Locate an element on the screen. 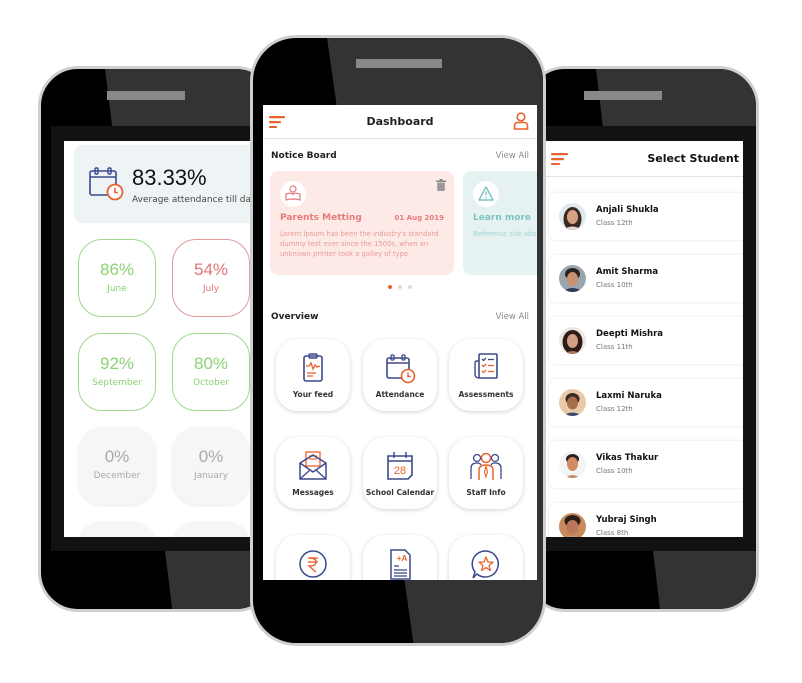 Image resolution: width=802 pixels, height=683 pixels. notice-title: Learn more is located at coordinates (502, 218).